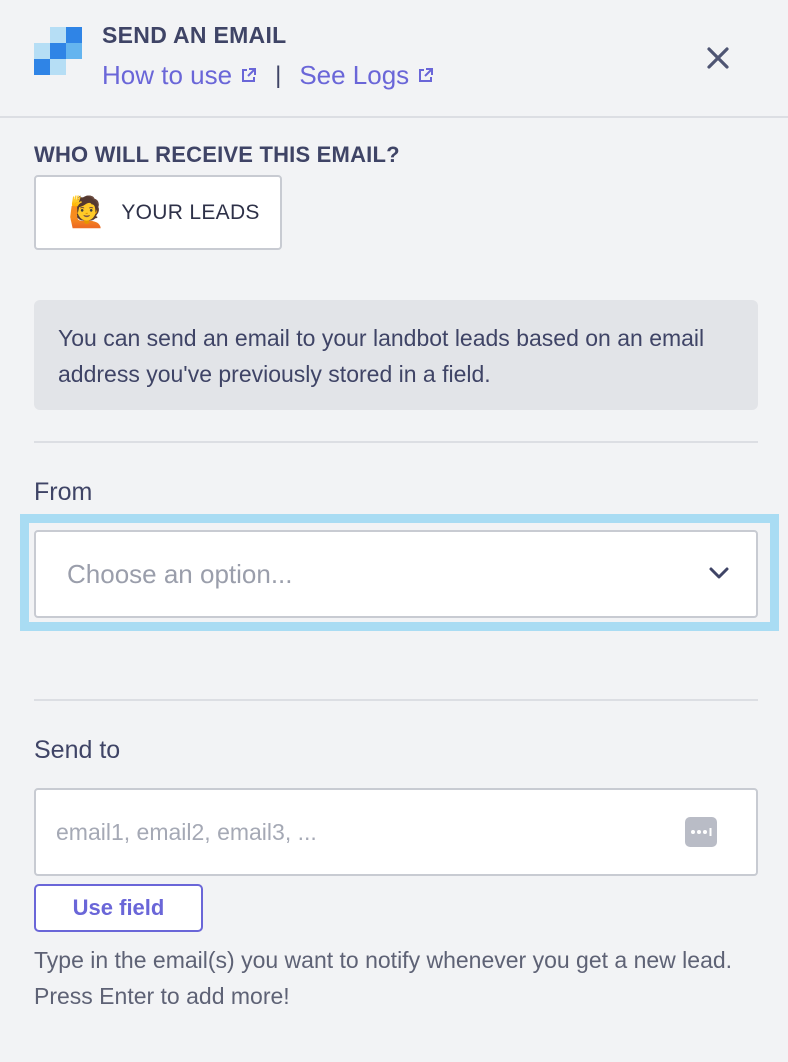  I want to click on see-logs-link: See Logs, so click(366, 75).